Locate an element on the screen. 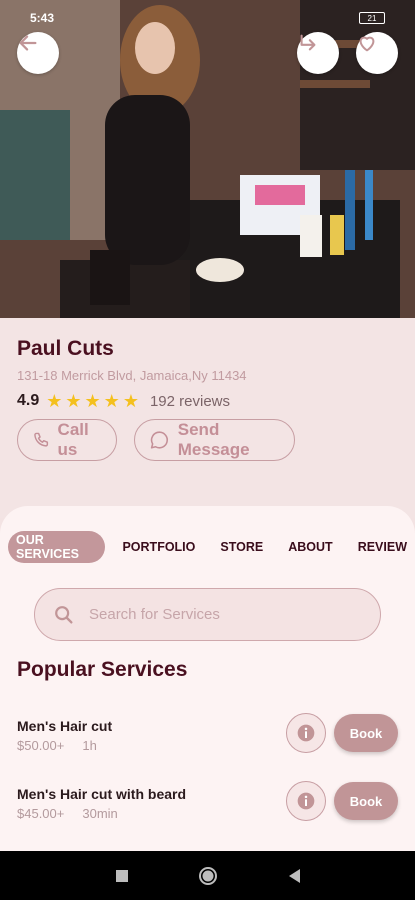 The width and height of the screenshot is (415, 900). status-bar: 5:43 21 is located at coordinates (207, 18).